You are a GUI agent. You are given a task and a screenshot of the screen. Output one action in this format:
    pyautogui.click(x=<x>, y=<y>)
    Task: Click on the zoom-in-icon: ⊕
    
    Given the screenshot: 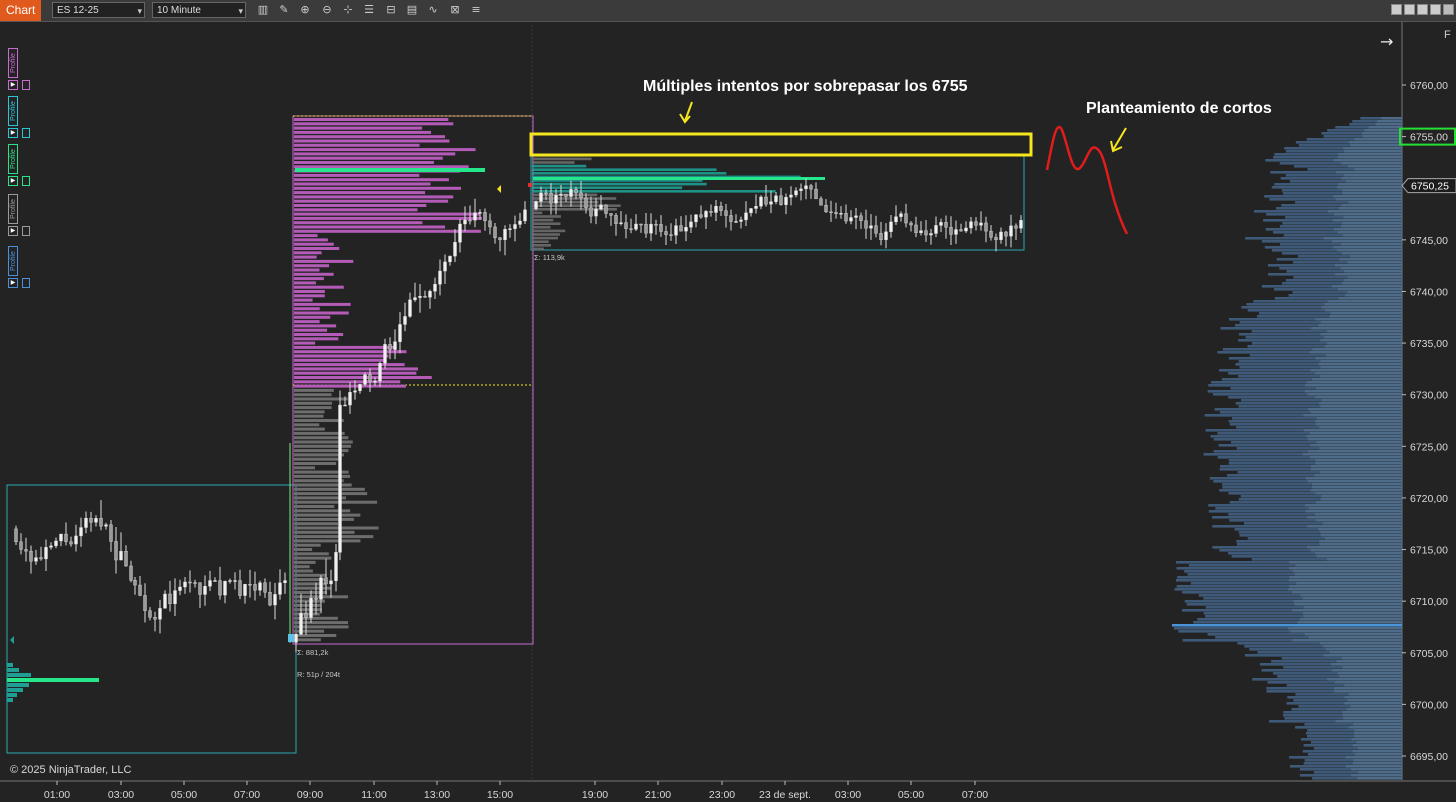 What is the action you would take?
    pyautogui.click(x=305, y=10)
    